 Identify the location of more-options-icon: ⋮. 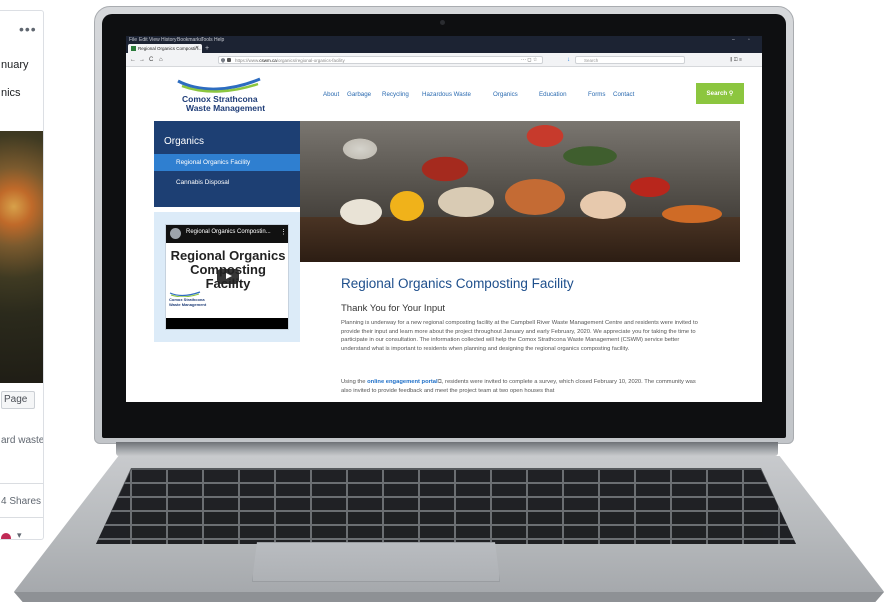
(283, 232).